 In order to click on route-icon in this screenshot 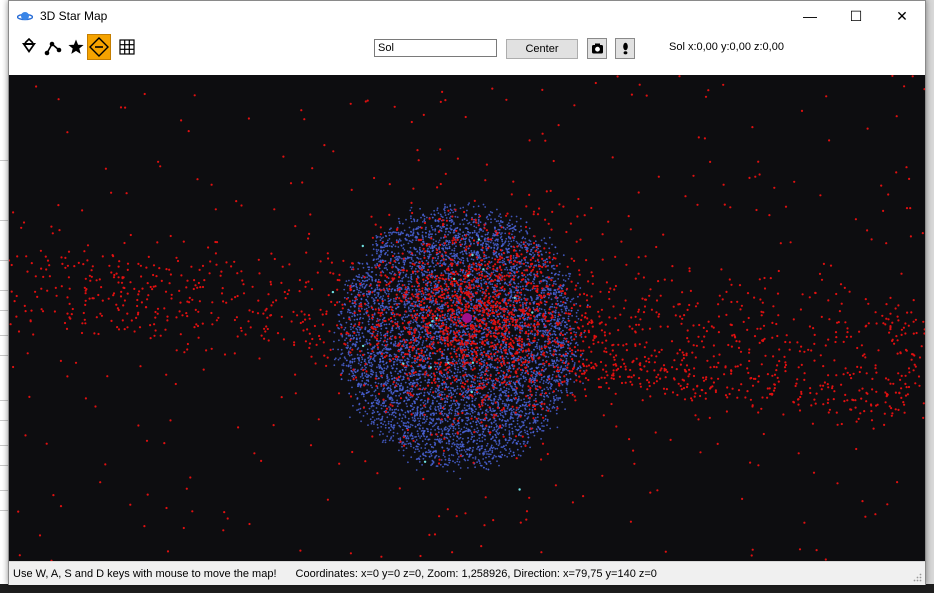, I will do `click(53, 48)`.